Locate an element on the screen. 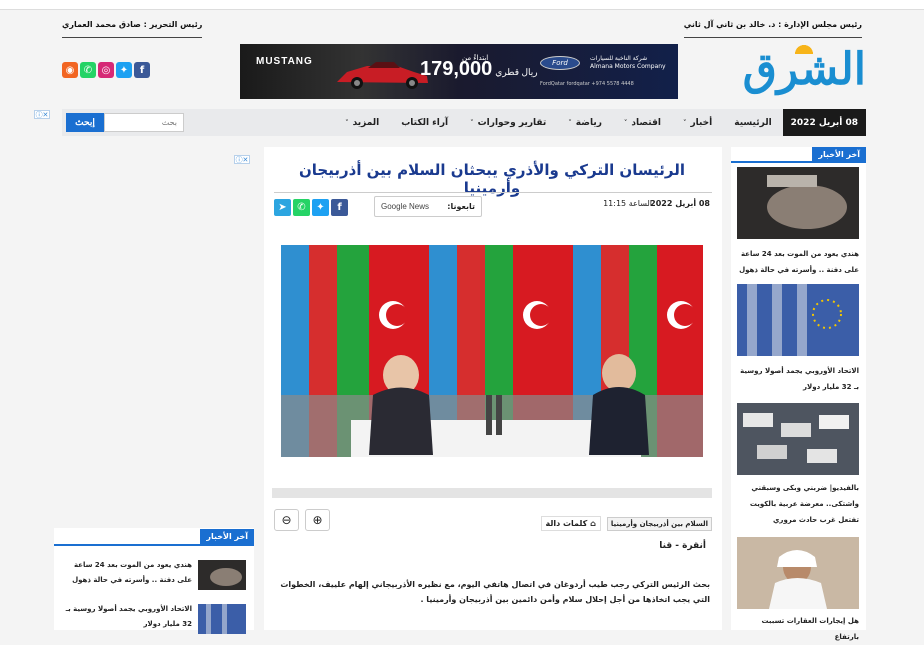 The height and width of the screenshot is (645, 924). ad-price: 179,000 ريال قطري is located at coordinates (479, 69).